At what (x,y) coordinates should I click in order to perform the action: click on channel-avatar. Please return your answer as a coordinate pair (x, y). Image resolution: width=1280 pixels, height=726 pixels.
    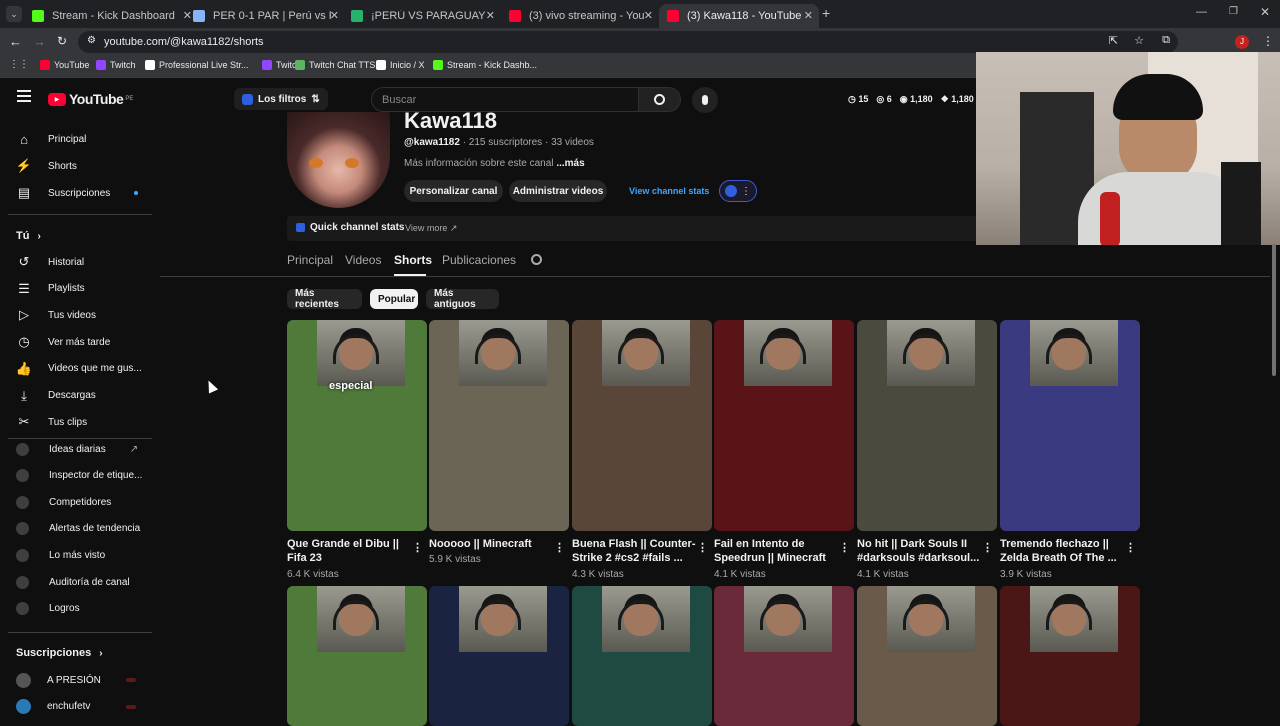
    Looking at the image, I should click on (338, 160).